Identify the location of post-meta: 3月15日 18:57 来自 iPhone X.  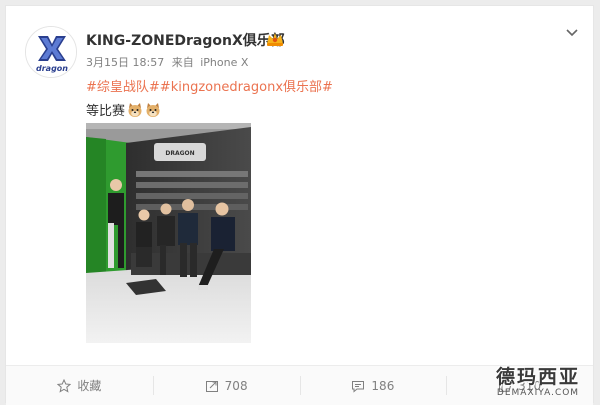
(167, 62).